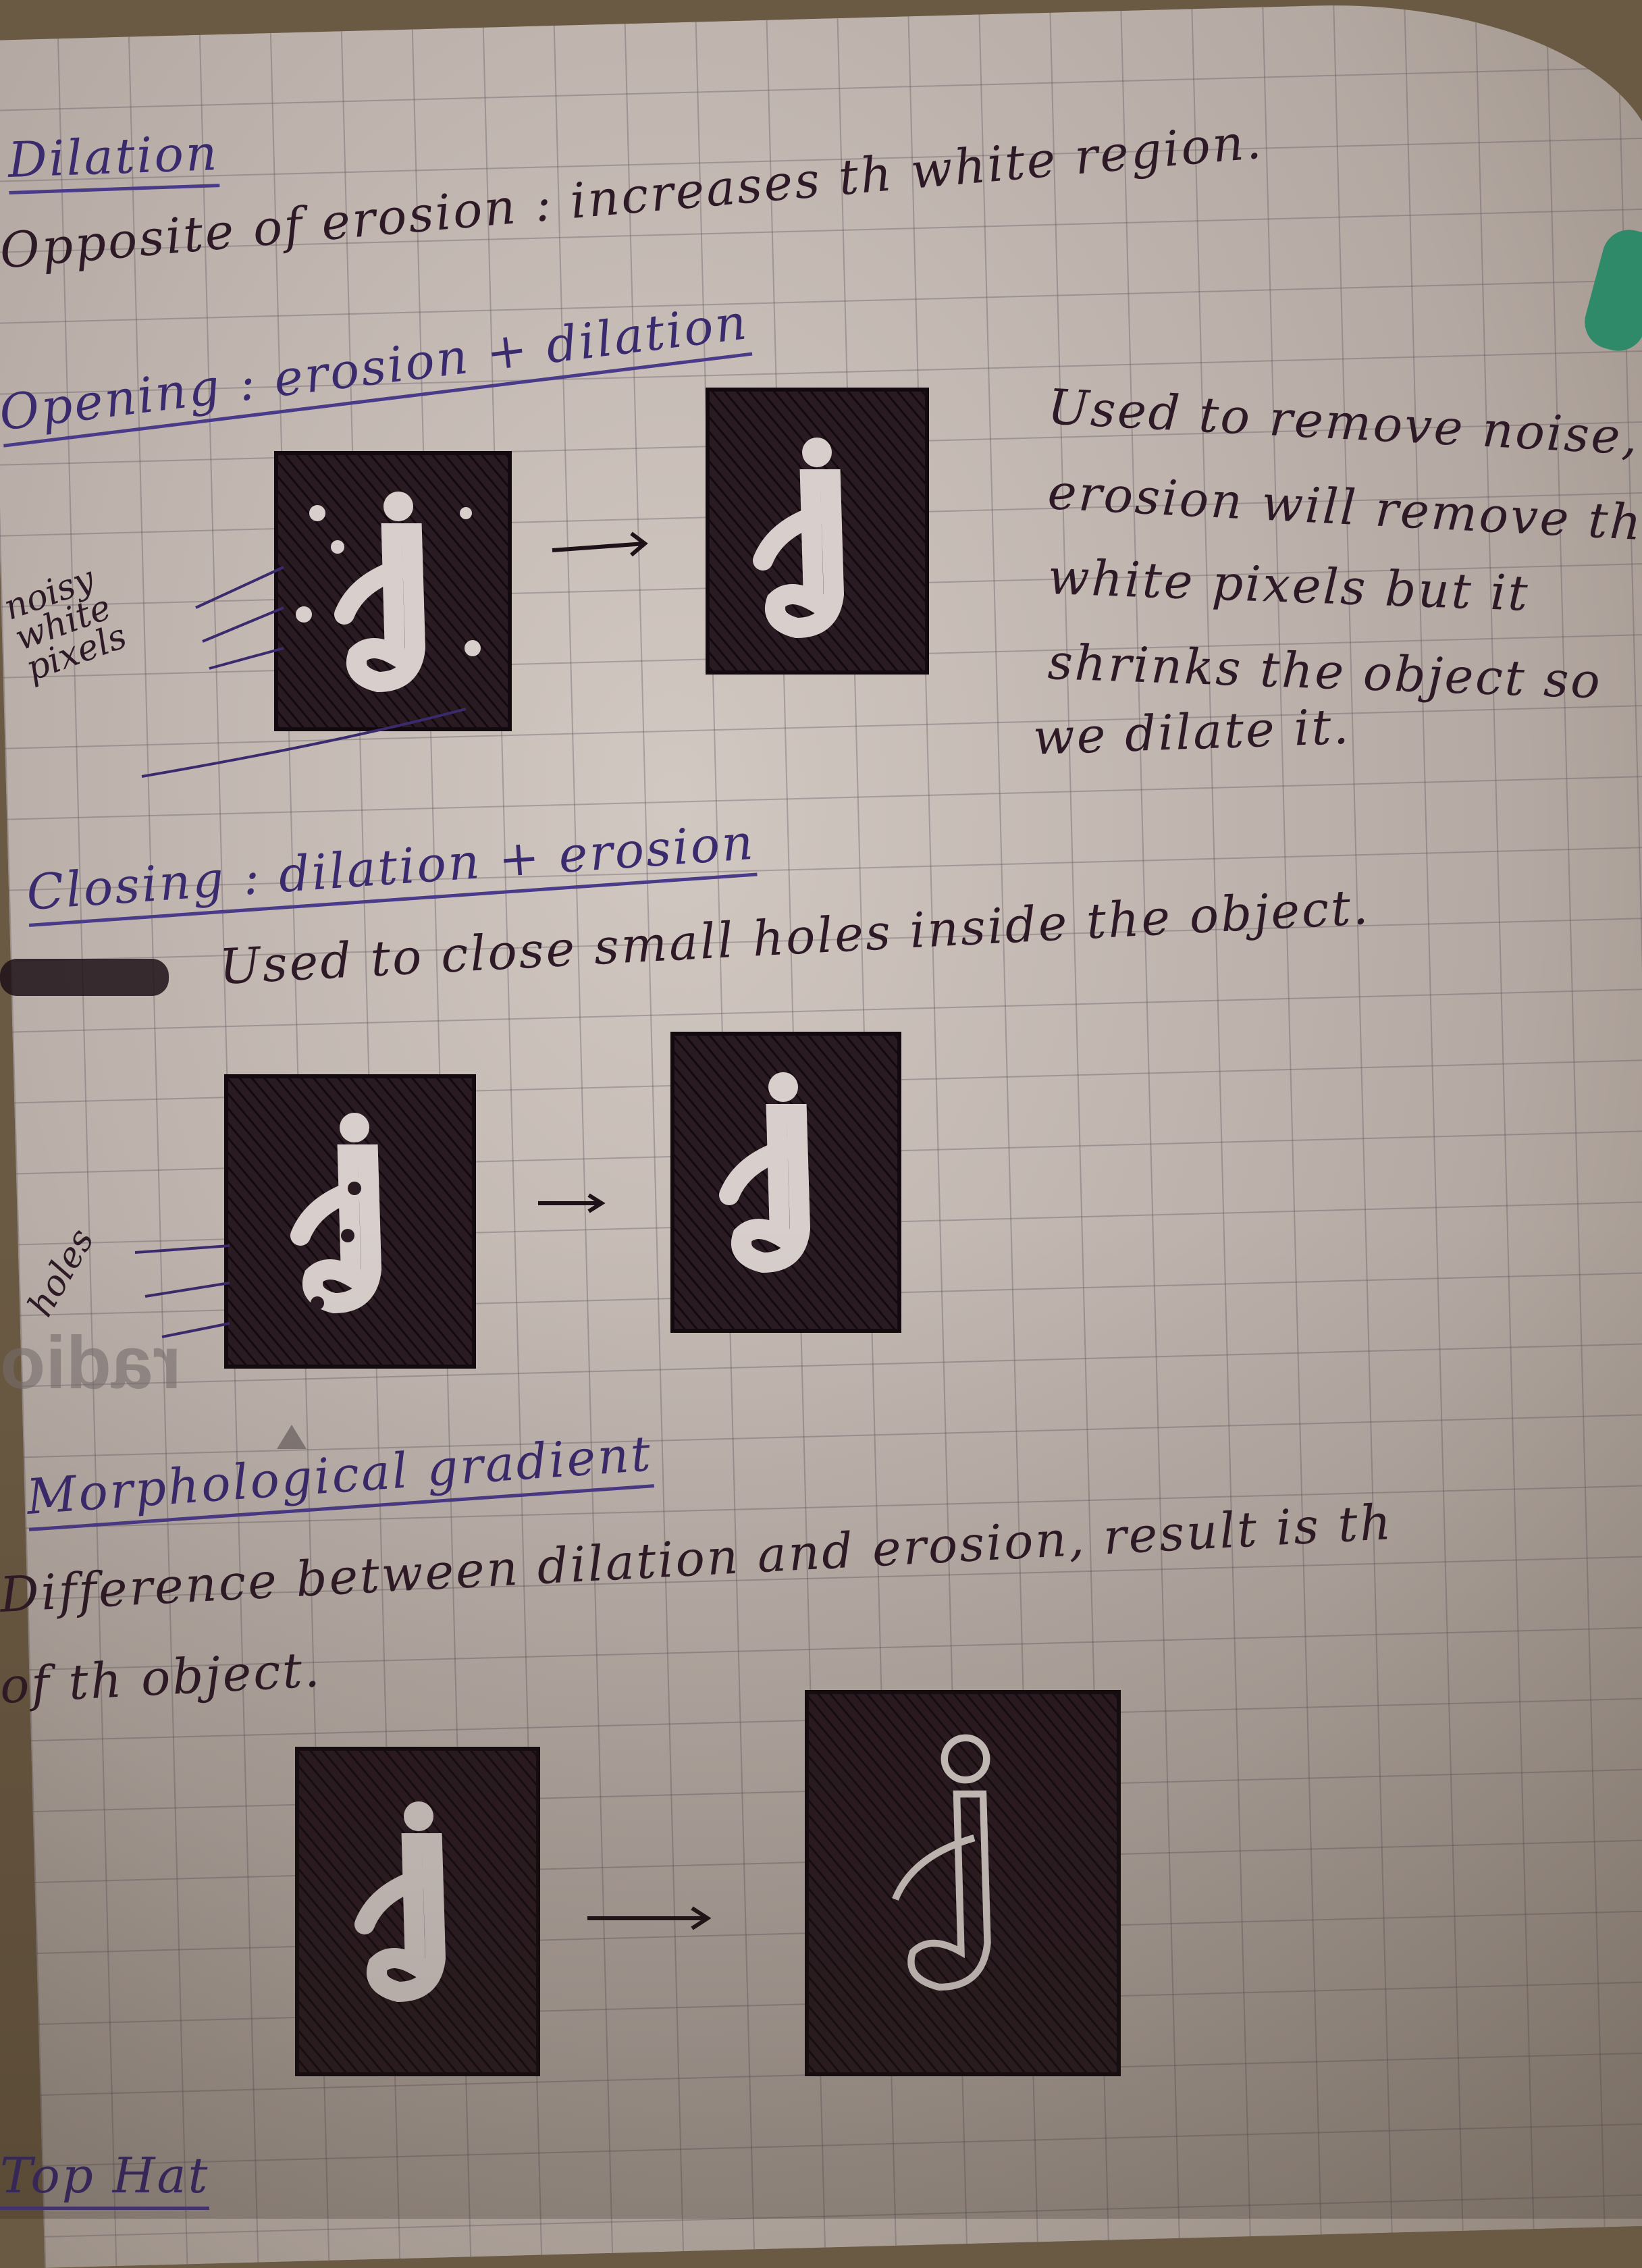 Image resolution: width=1642 pixels, height=2268 pixels. I want to click on gradient-after-sketch, so click(963, 1883).